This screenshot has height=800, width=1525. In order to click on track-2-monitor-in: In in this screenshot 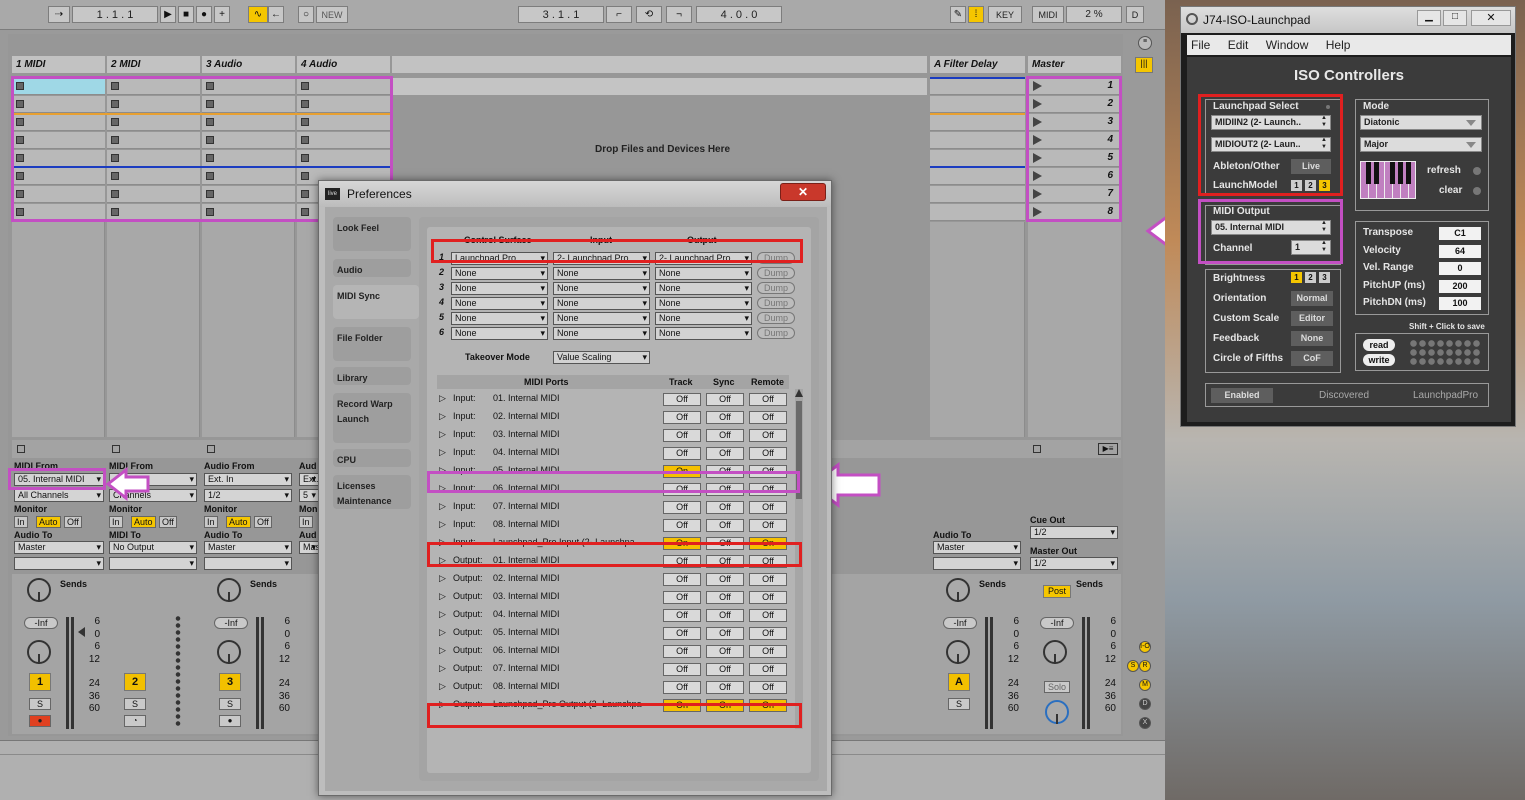, I will do `click(116, 522)`.